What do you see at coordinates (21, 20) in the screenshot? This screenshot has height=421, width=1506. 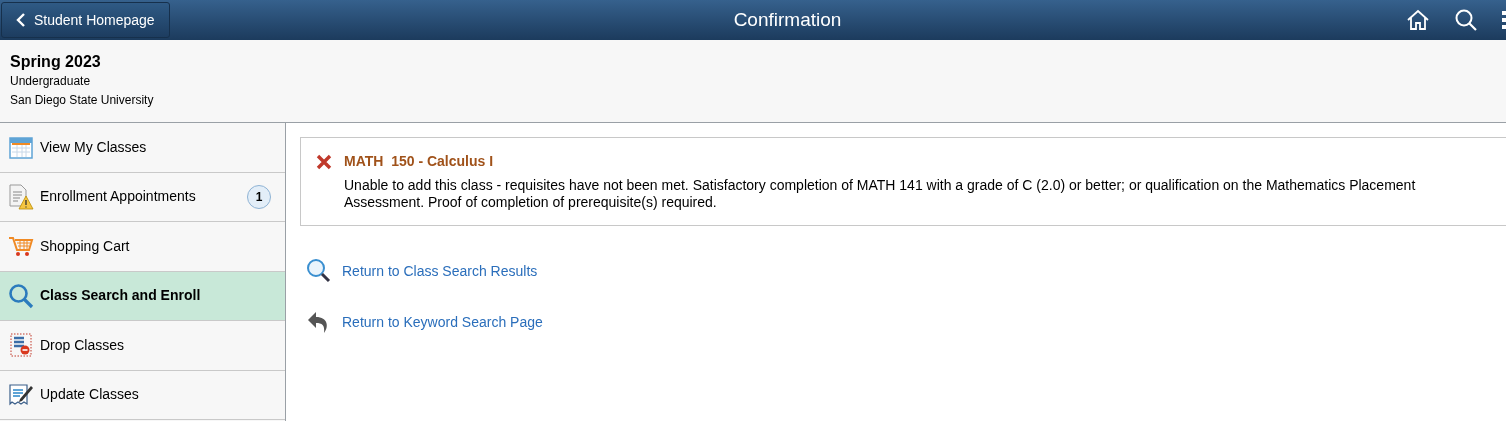 I see `chevron-left-icon` at bounding box center [21, 20].